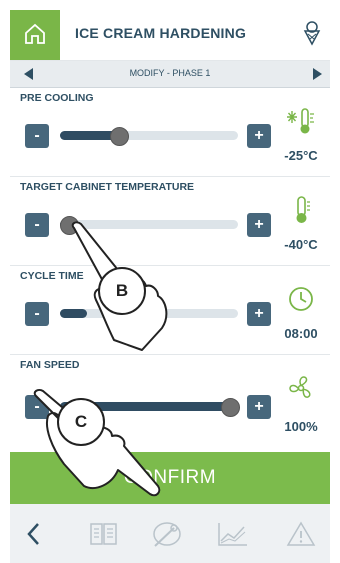 This screenshot has width=340, height=563. What do you see at coordinates (301, 333) in the screenshot?
I see `param-value: 08:00` at bounding box center [301, 333].